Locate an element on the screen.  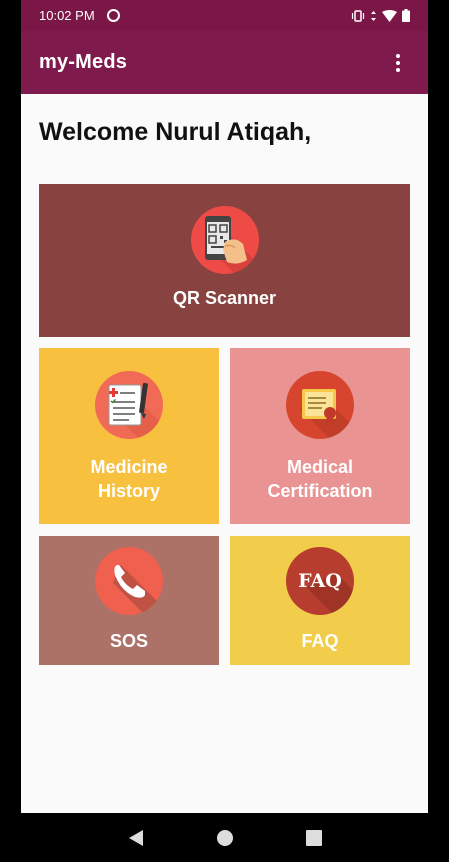
medical-label: Medical is located at coordinates (319, 467).